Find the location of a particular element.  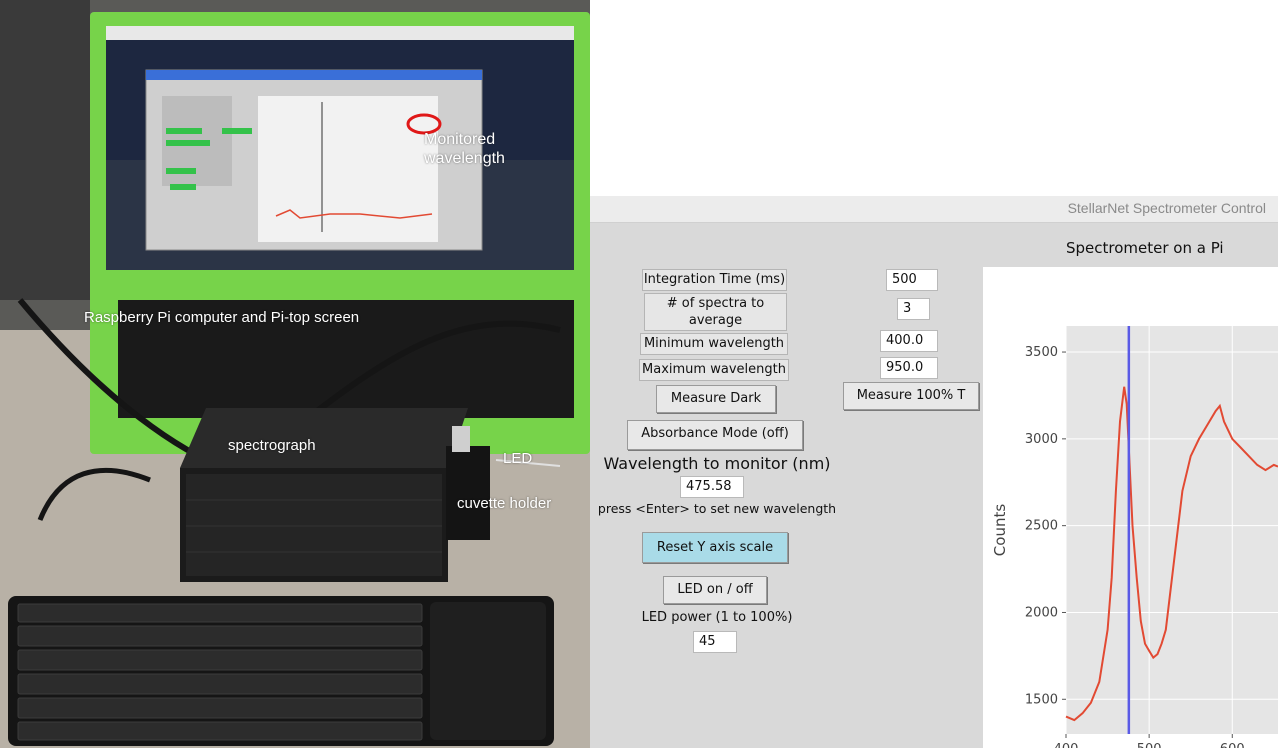

average-label-line2: average is located at coordinates (715, 320).